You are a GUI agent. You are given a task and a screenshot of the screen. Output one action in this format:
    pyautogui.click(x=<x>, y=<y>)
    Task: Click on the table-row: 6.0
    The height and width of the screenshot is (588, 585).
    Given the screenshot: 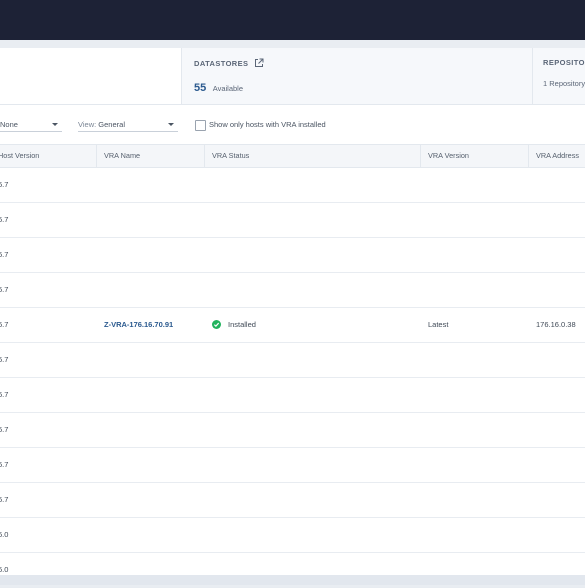 What is the action you would take?
    pyautogui.click(x=292, y=535)
    